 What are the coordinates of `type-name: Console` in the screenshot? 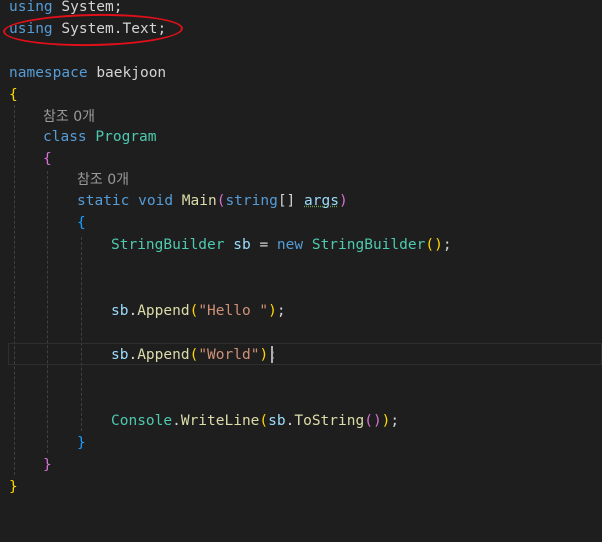 It's located at (142, 421).